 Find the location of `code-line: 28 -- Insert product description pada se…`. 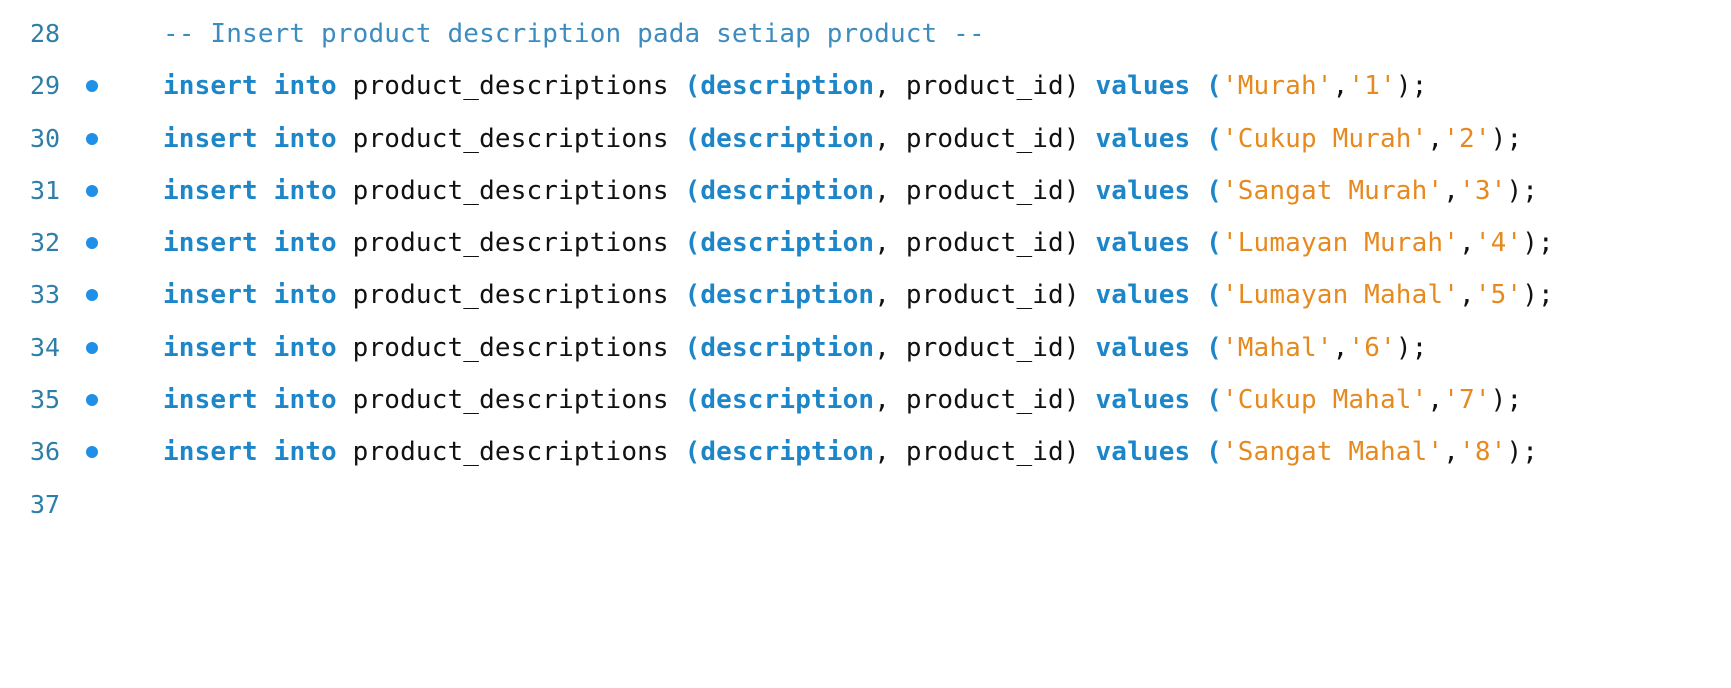

code-line: 28 -- Insert product description pada se… is located at coordinates (865, 34).